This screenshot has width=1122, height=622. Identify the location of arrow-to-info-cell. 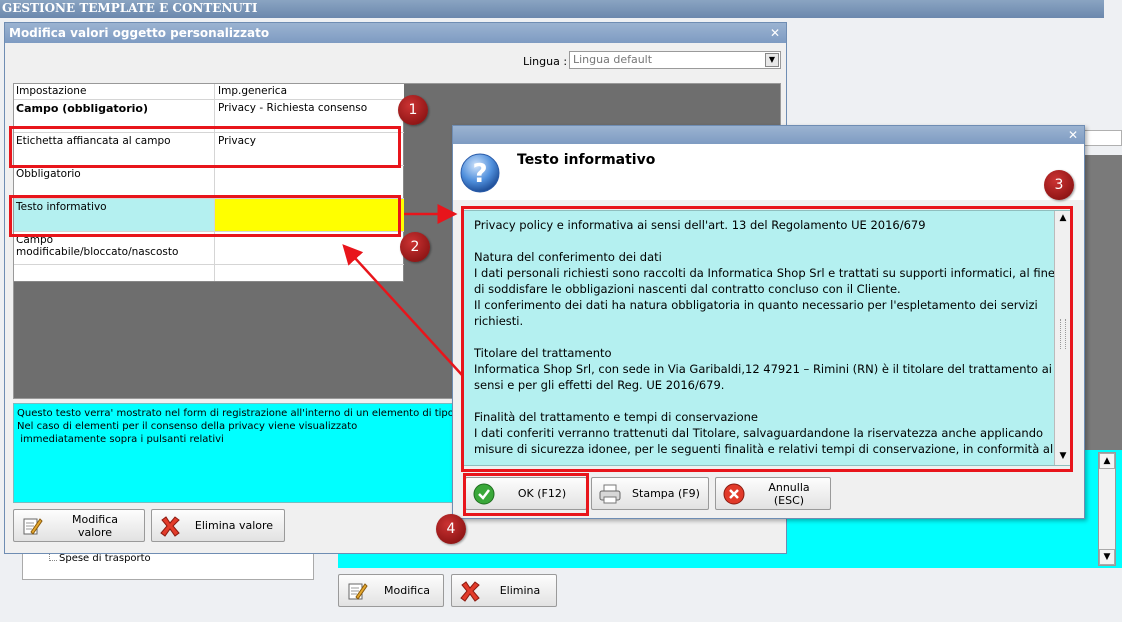
(402, 310).